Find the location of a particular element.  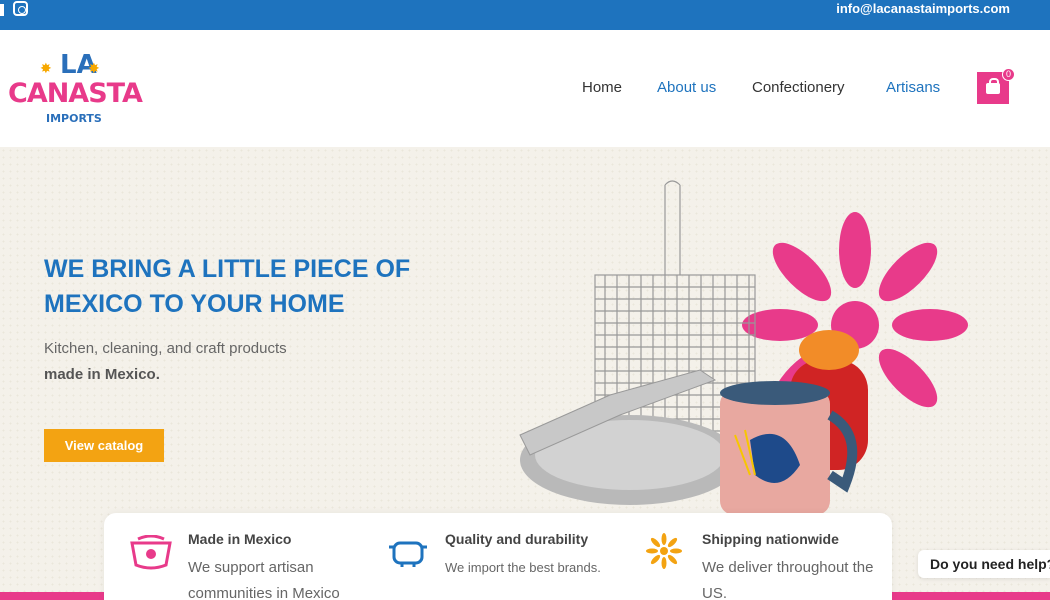

cart-button: 0 is located at coordinates (996, 86).